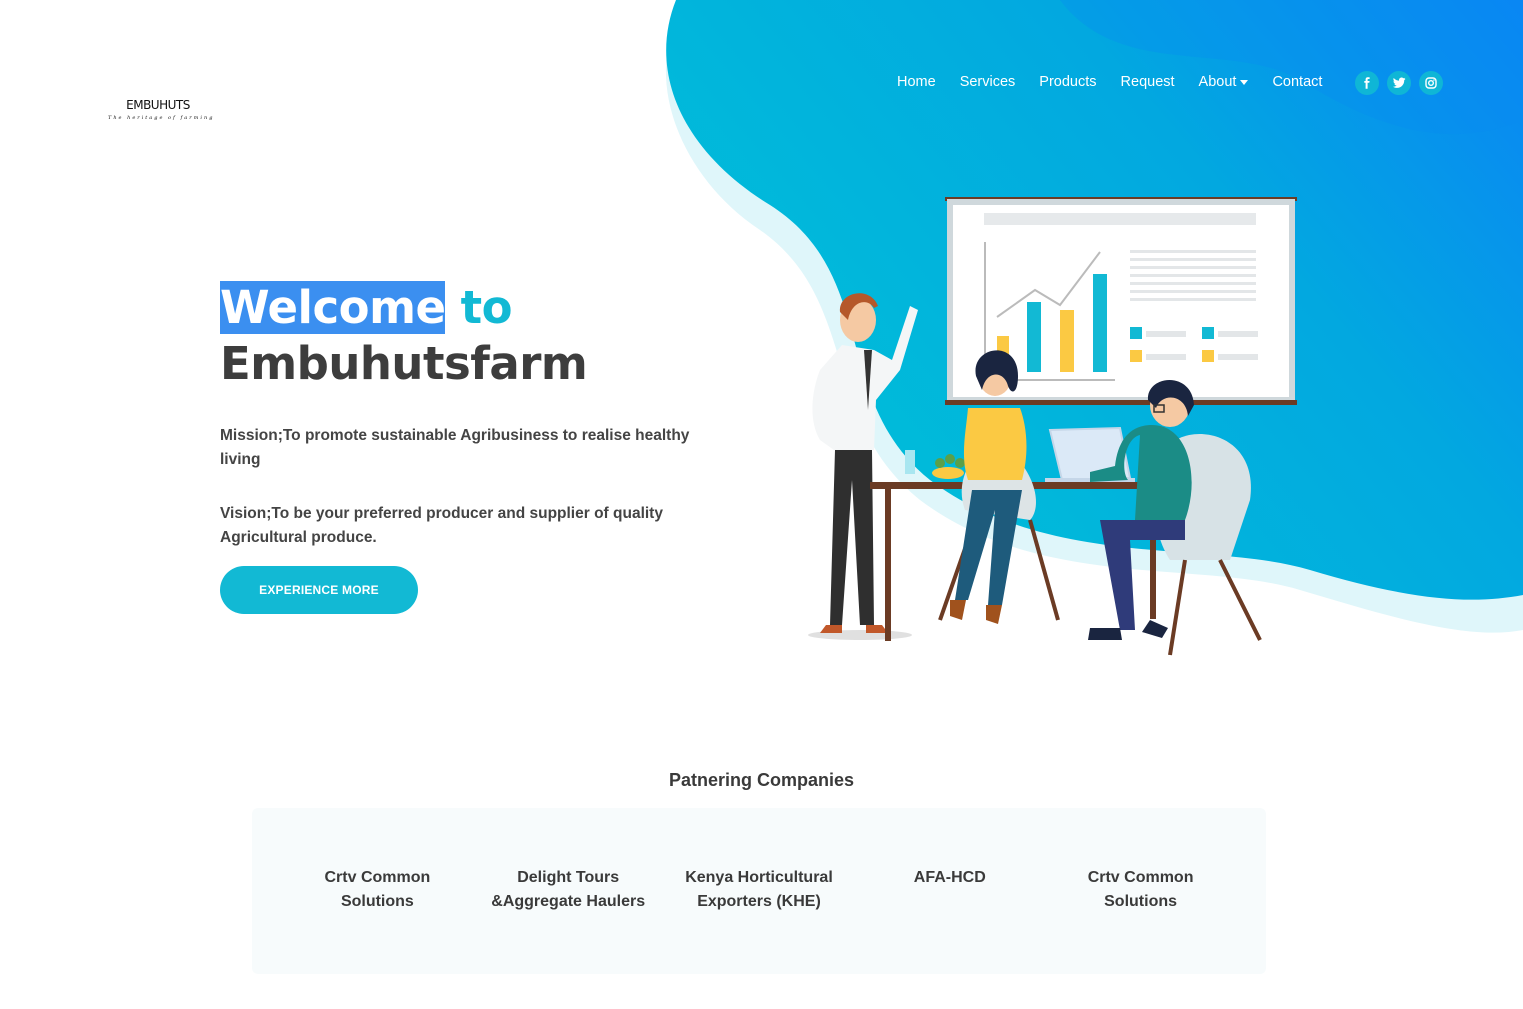 This screenshot has width=1523, height=1009. What do you see at coordinates (988, 82) in the screenshot?
I see `nav-services-link: Services` at bounding box center [988, 82].